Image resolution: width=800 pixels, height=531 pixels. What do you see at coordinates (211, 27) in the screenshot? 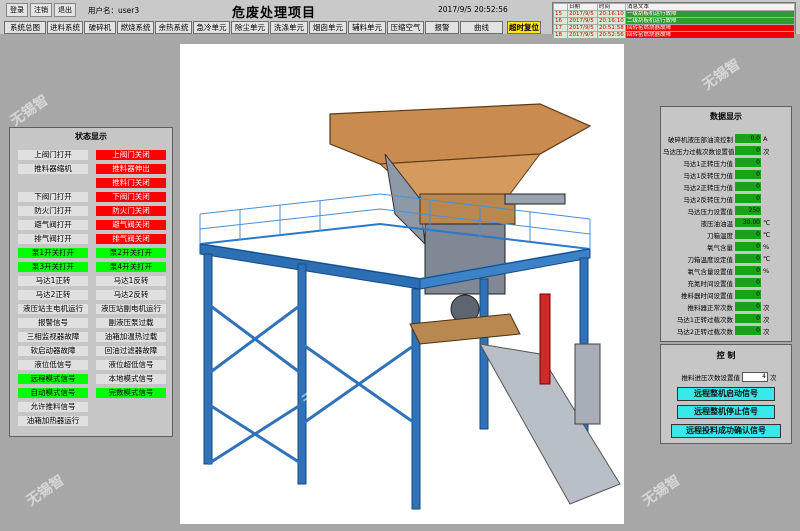
I see `nav-quench: 急冷单元` at bounding box center [211, 27].